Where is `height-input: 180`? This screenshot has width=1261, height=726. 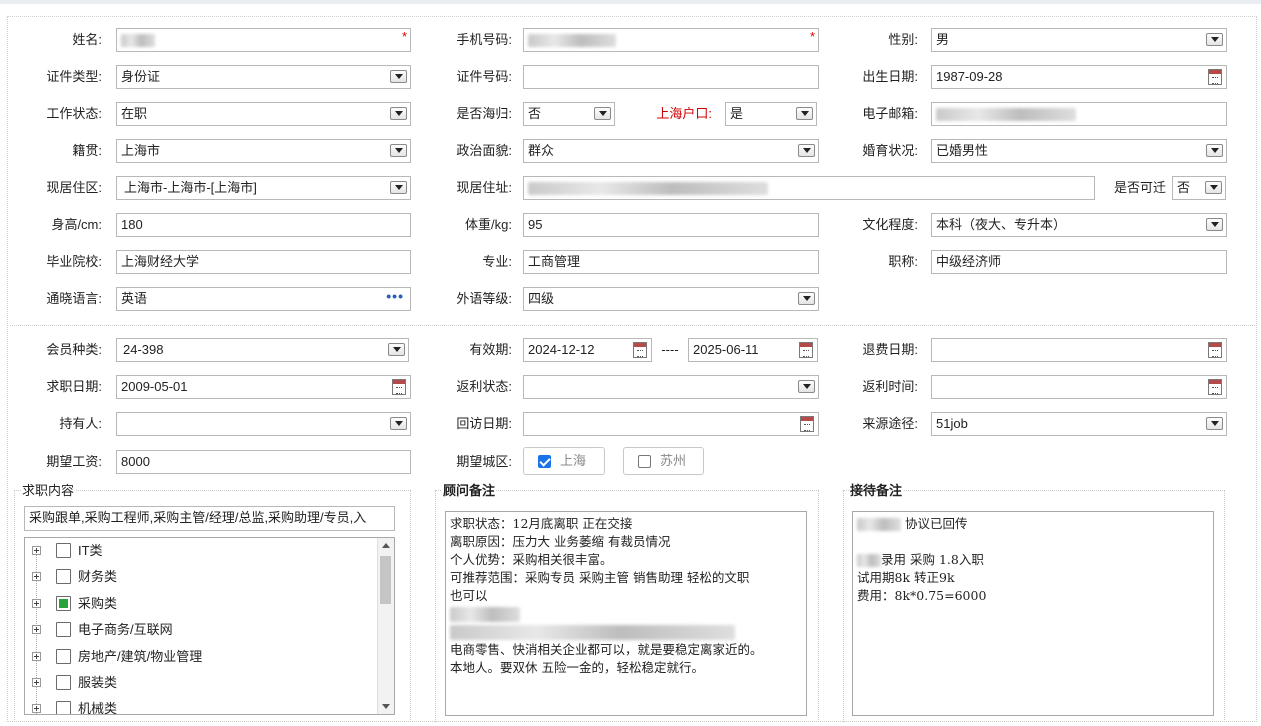
height-input: 180 is located at coordinates (263, 225).